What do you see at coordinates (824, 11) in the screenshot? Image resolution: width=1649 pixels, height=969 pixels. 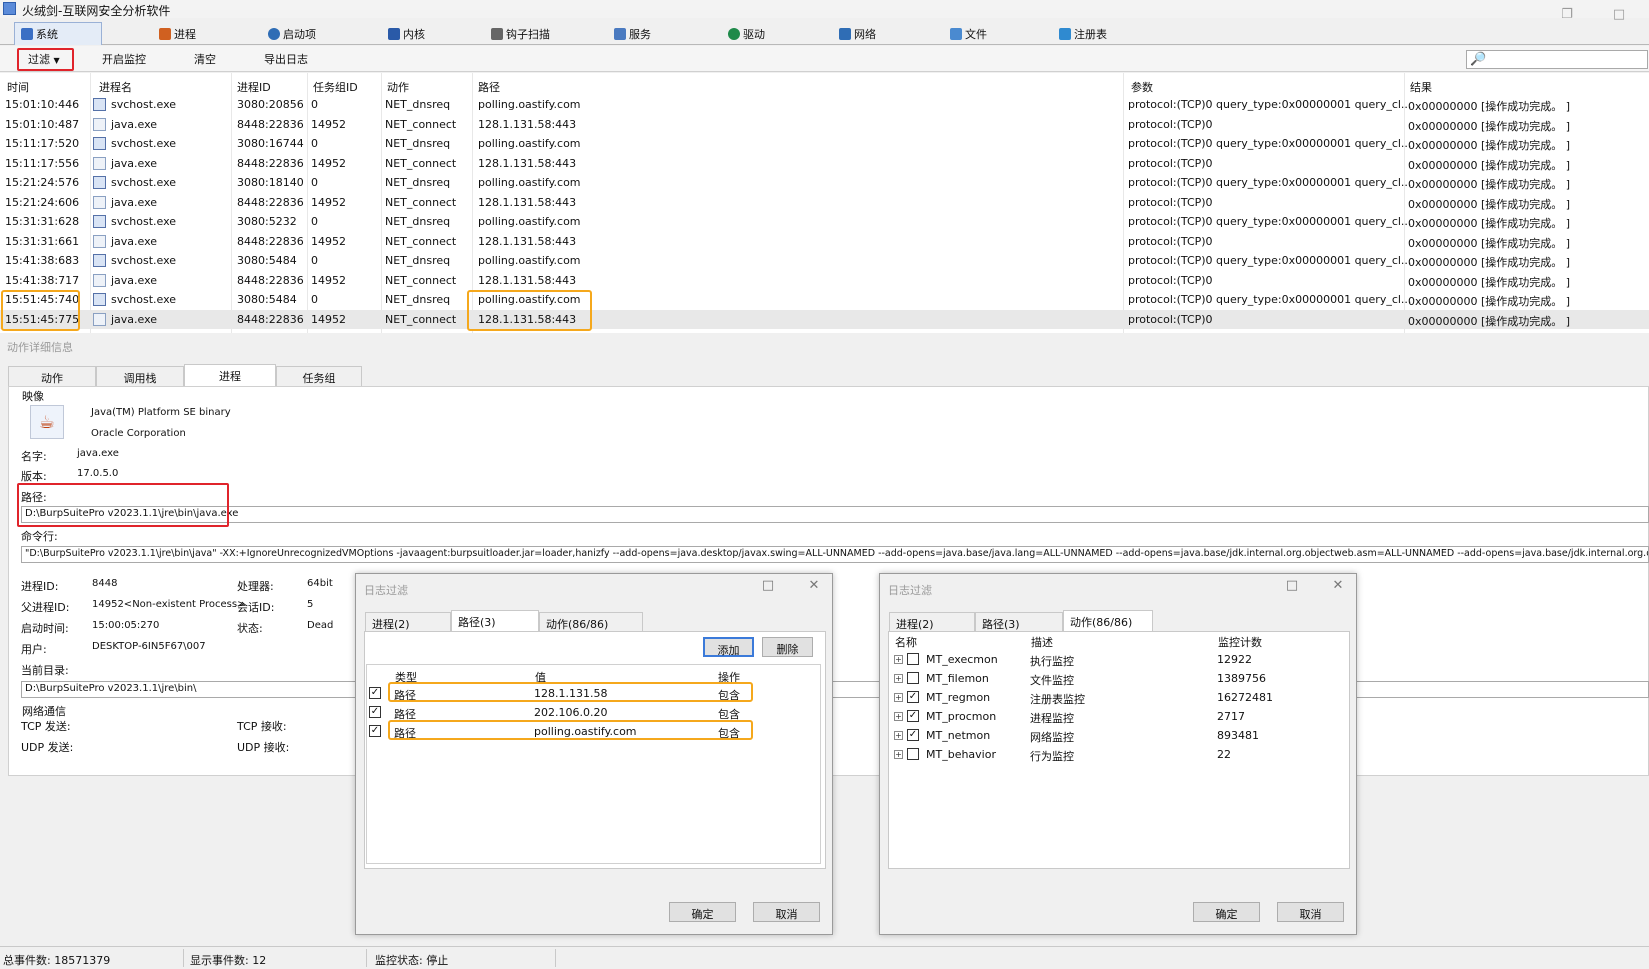 I see `title-bar: 火绒剑-互联网安全分析软件 ❐ □` at bounding box center [824, 11].